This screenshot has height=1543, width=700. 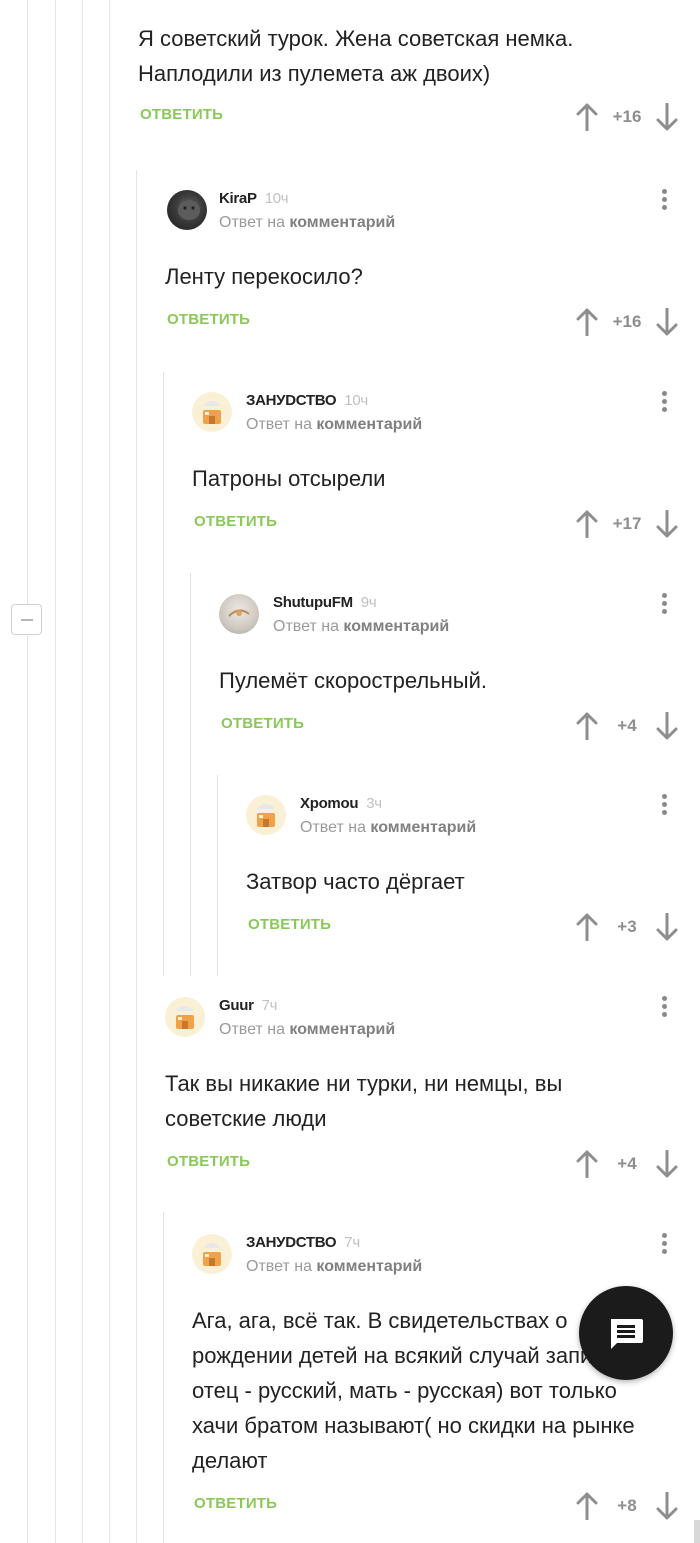 I want to click on author-name: ShutupuFM 9ч, so click(x=325, y=602).